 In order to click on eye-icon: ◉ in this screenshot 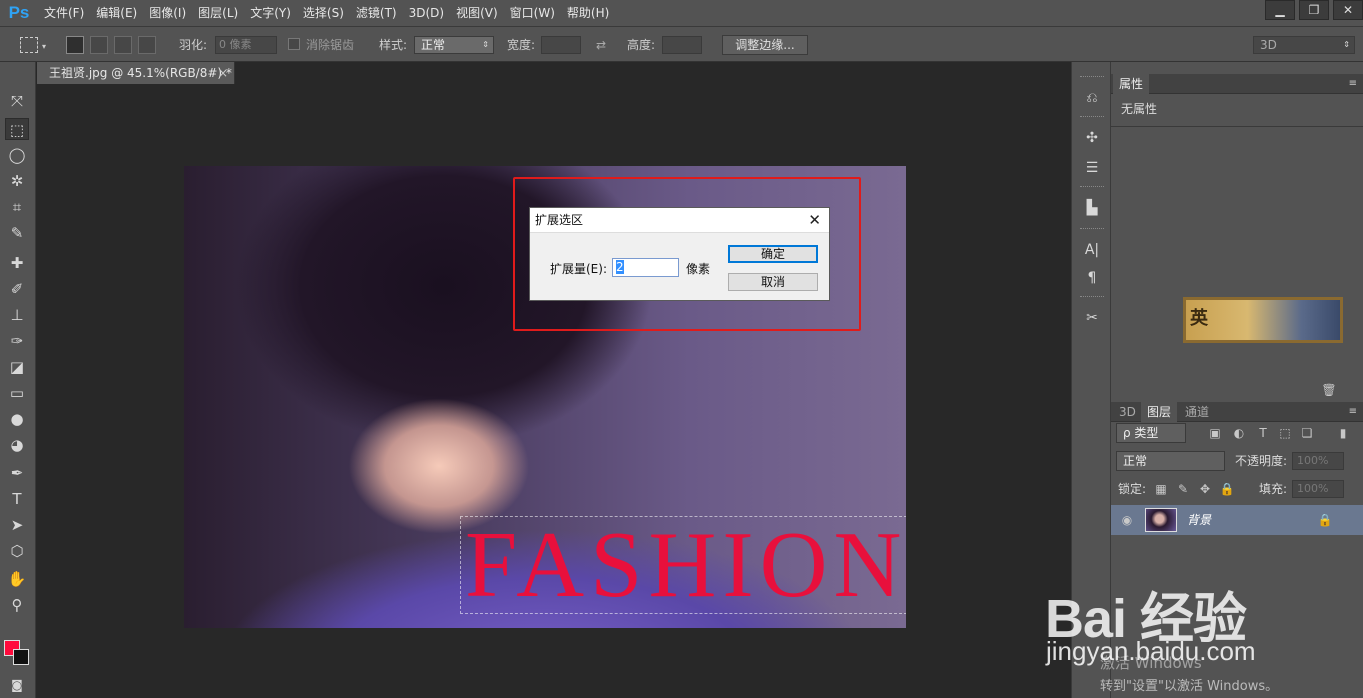, I will do `click(1127, 520)`.